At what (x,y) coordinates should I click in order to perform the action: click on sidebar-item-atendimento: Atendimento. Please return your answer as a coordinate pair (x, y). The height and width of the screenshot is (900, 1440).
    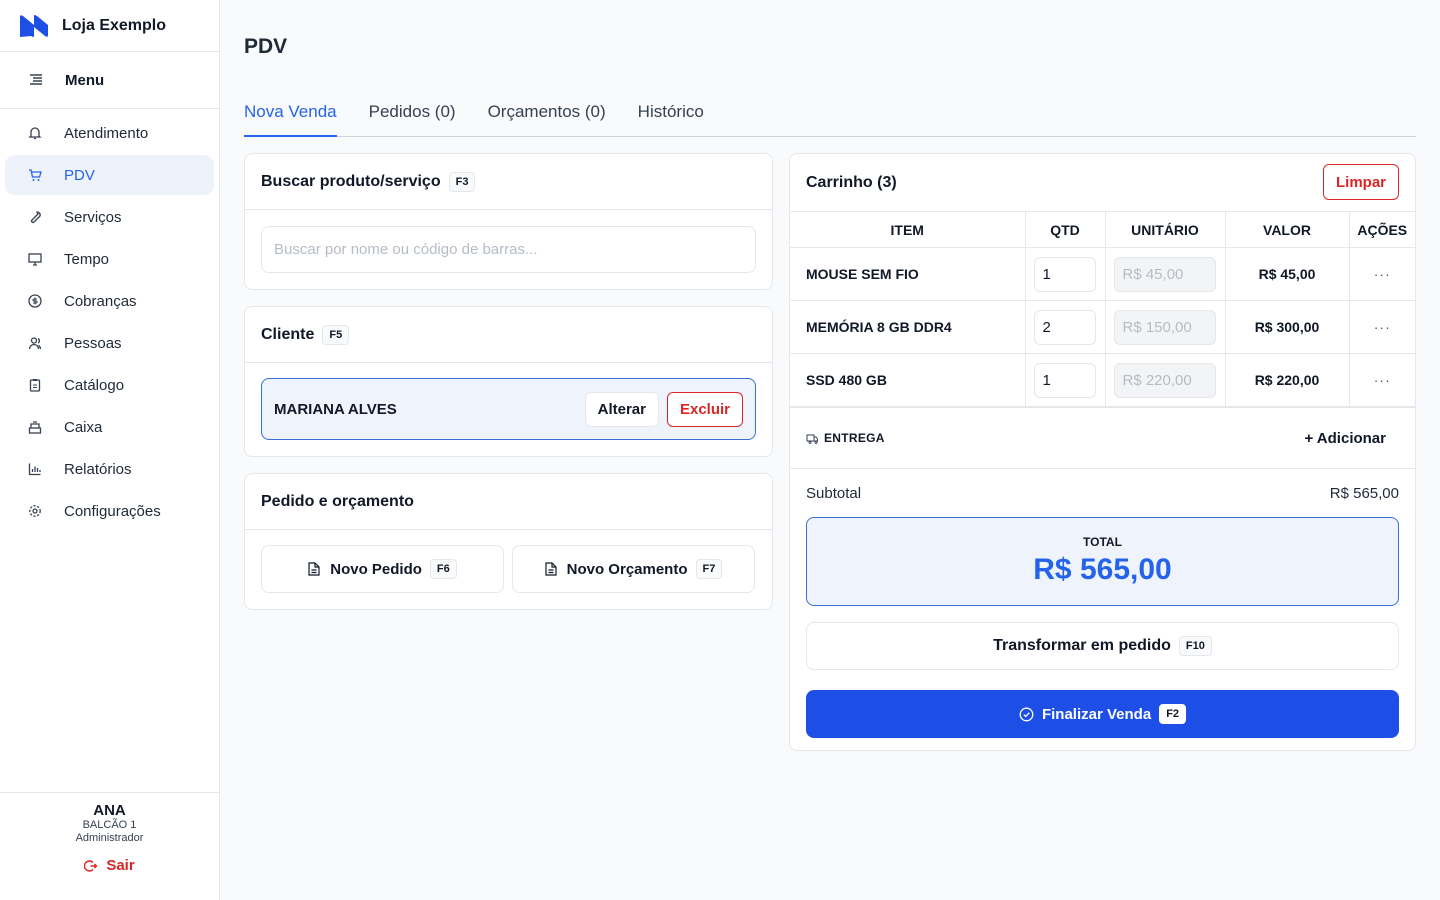
    Looking at the image, I should click on (109, 133).